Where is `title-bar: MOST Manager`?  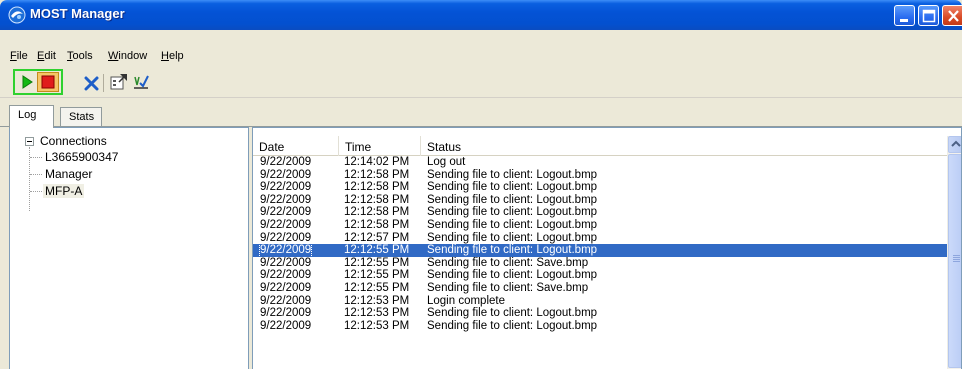 title-bar: MOST Manager is located at coordinates (481, 15).